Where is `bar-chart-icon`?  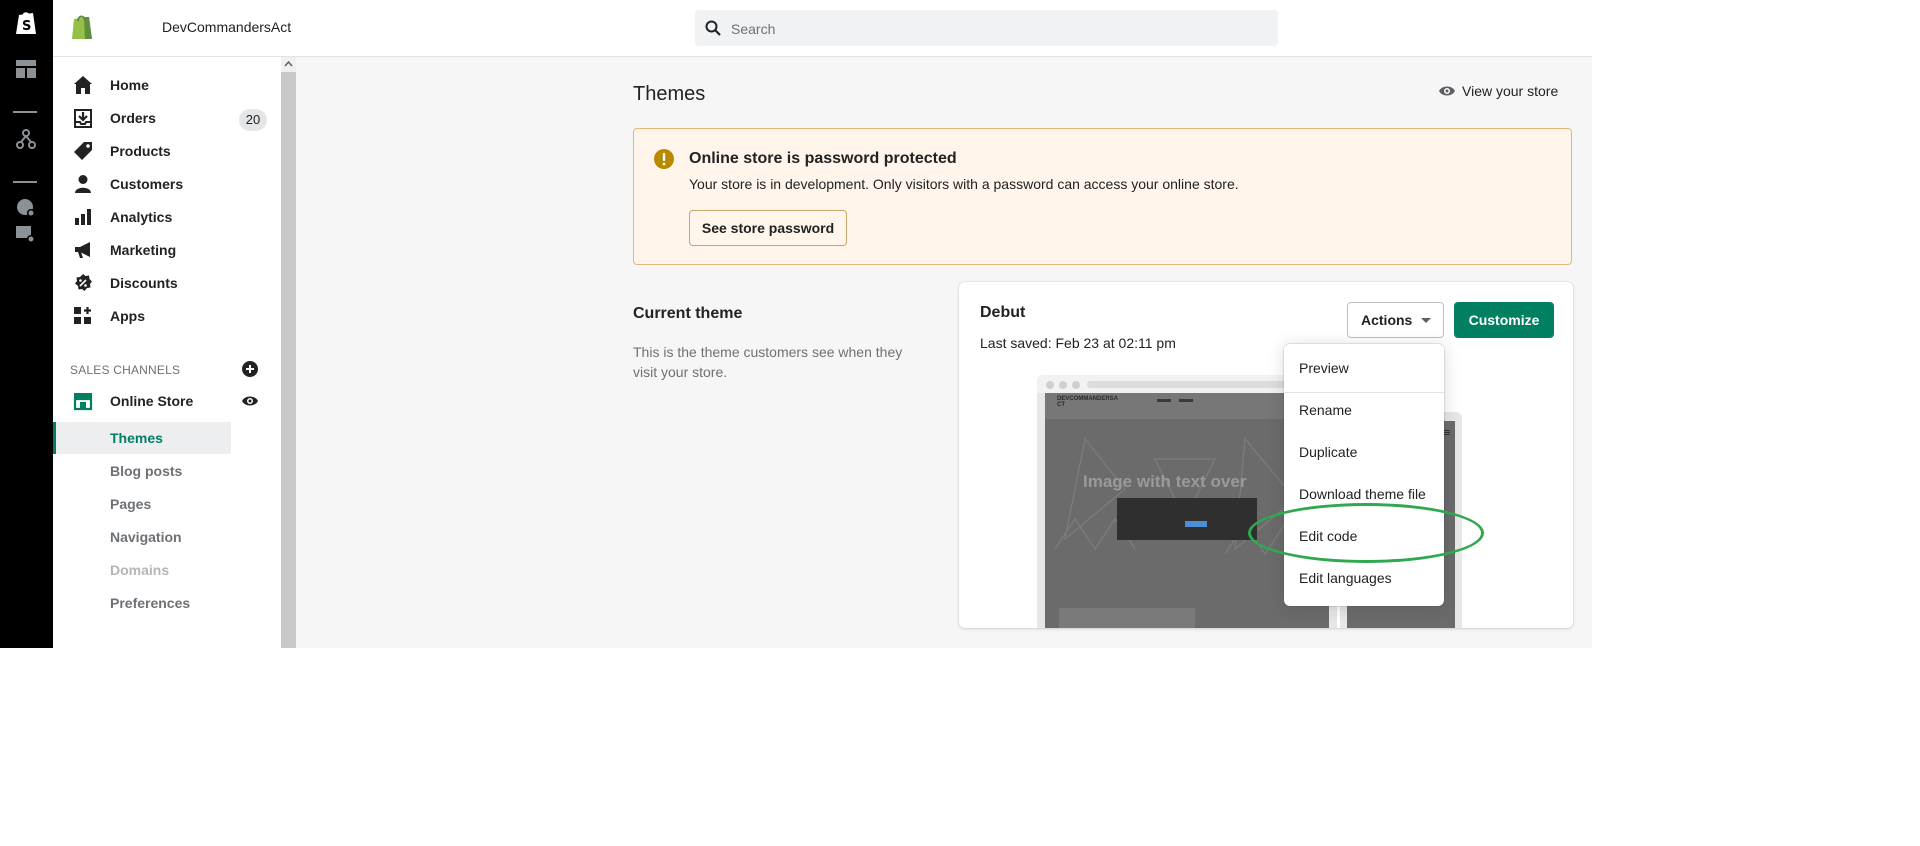
bar-chart-icon is located at coordinates (83, 217).